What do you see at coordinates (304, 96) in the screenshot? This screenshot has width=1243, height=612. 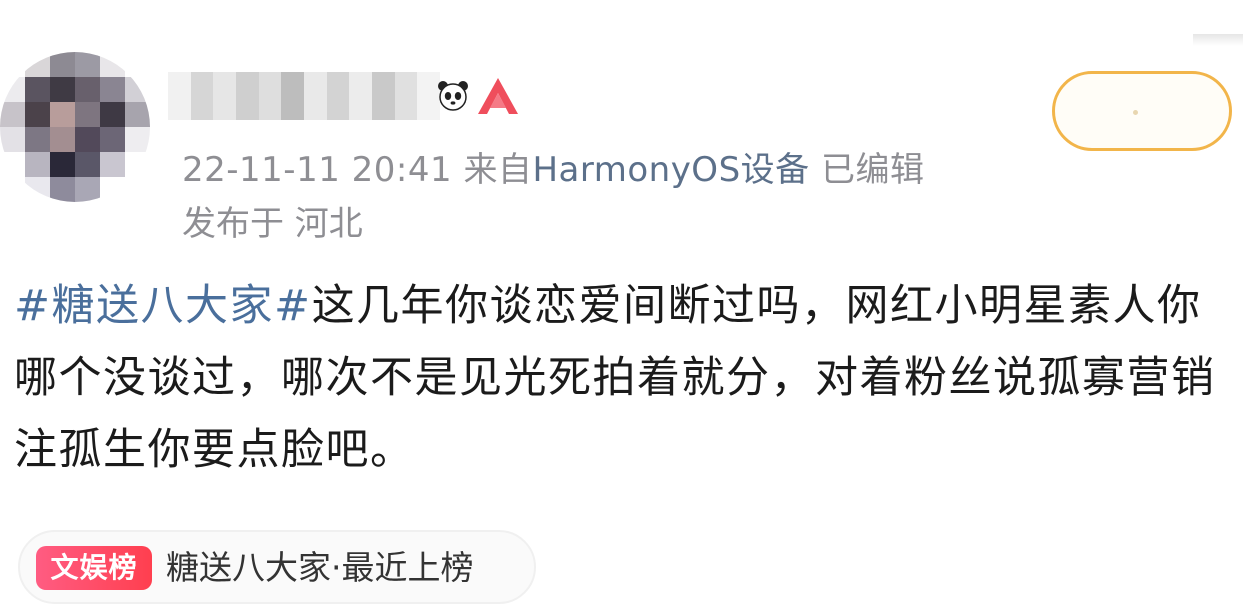 I see `username-redacted` at bounding box center [304, 96].